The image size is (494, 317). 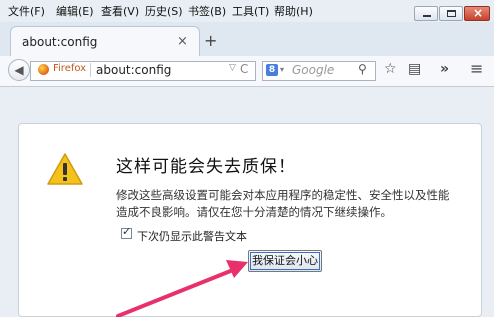 I want to click on bookmark-star-icon: ☆, so click(x=390, y=69).